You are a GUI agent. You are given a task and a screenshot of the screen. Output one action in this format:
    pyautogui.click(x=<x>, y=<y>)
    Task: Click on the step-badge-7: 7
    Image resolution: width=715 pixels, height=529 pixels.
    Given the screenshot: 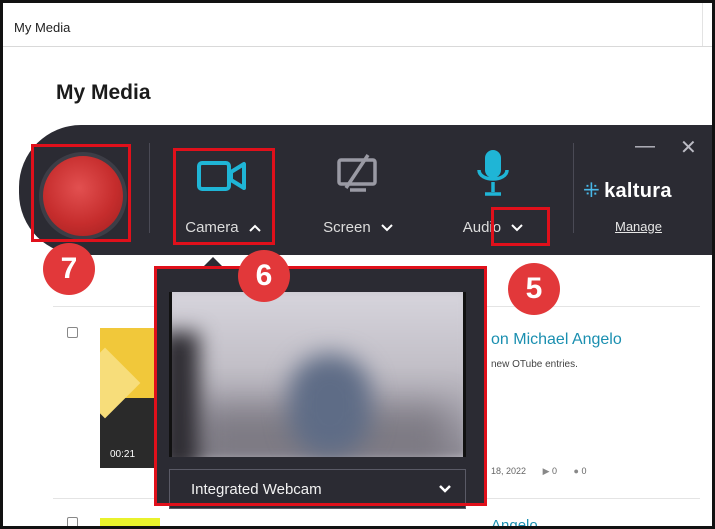 What is the action you would take?
    pyautogui.click(x=69, y=269)
    